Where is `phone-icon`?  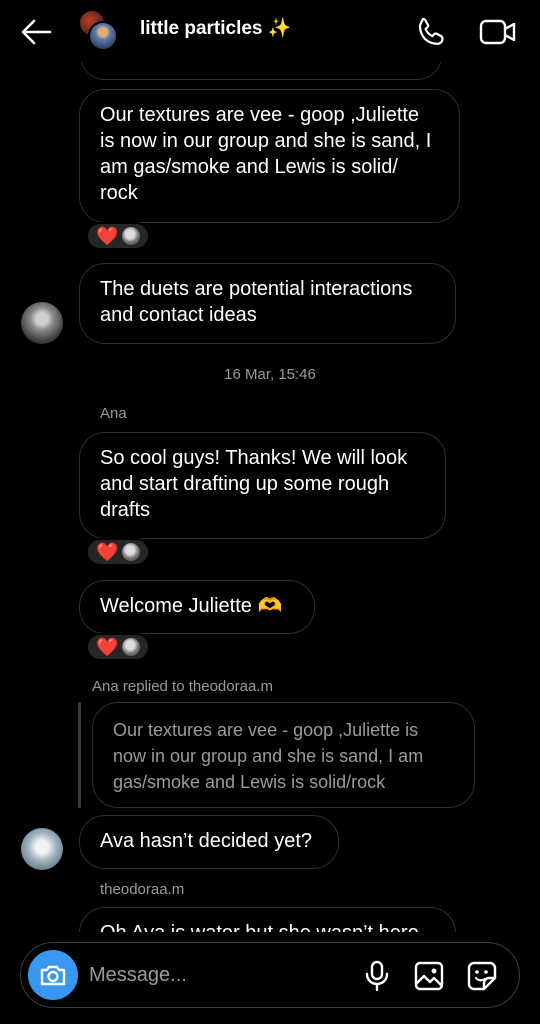
phone-icon is located at coordinates (431, 31).